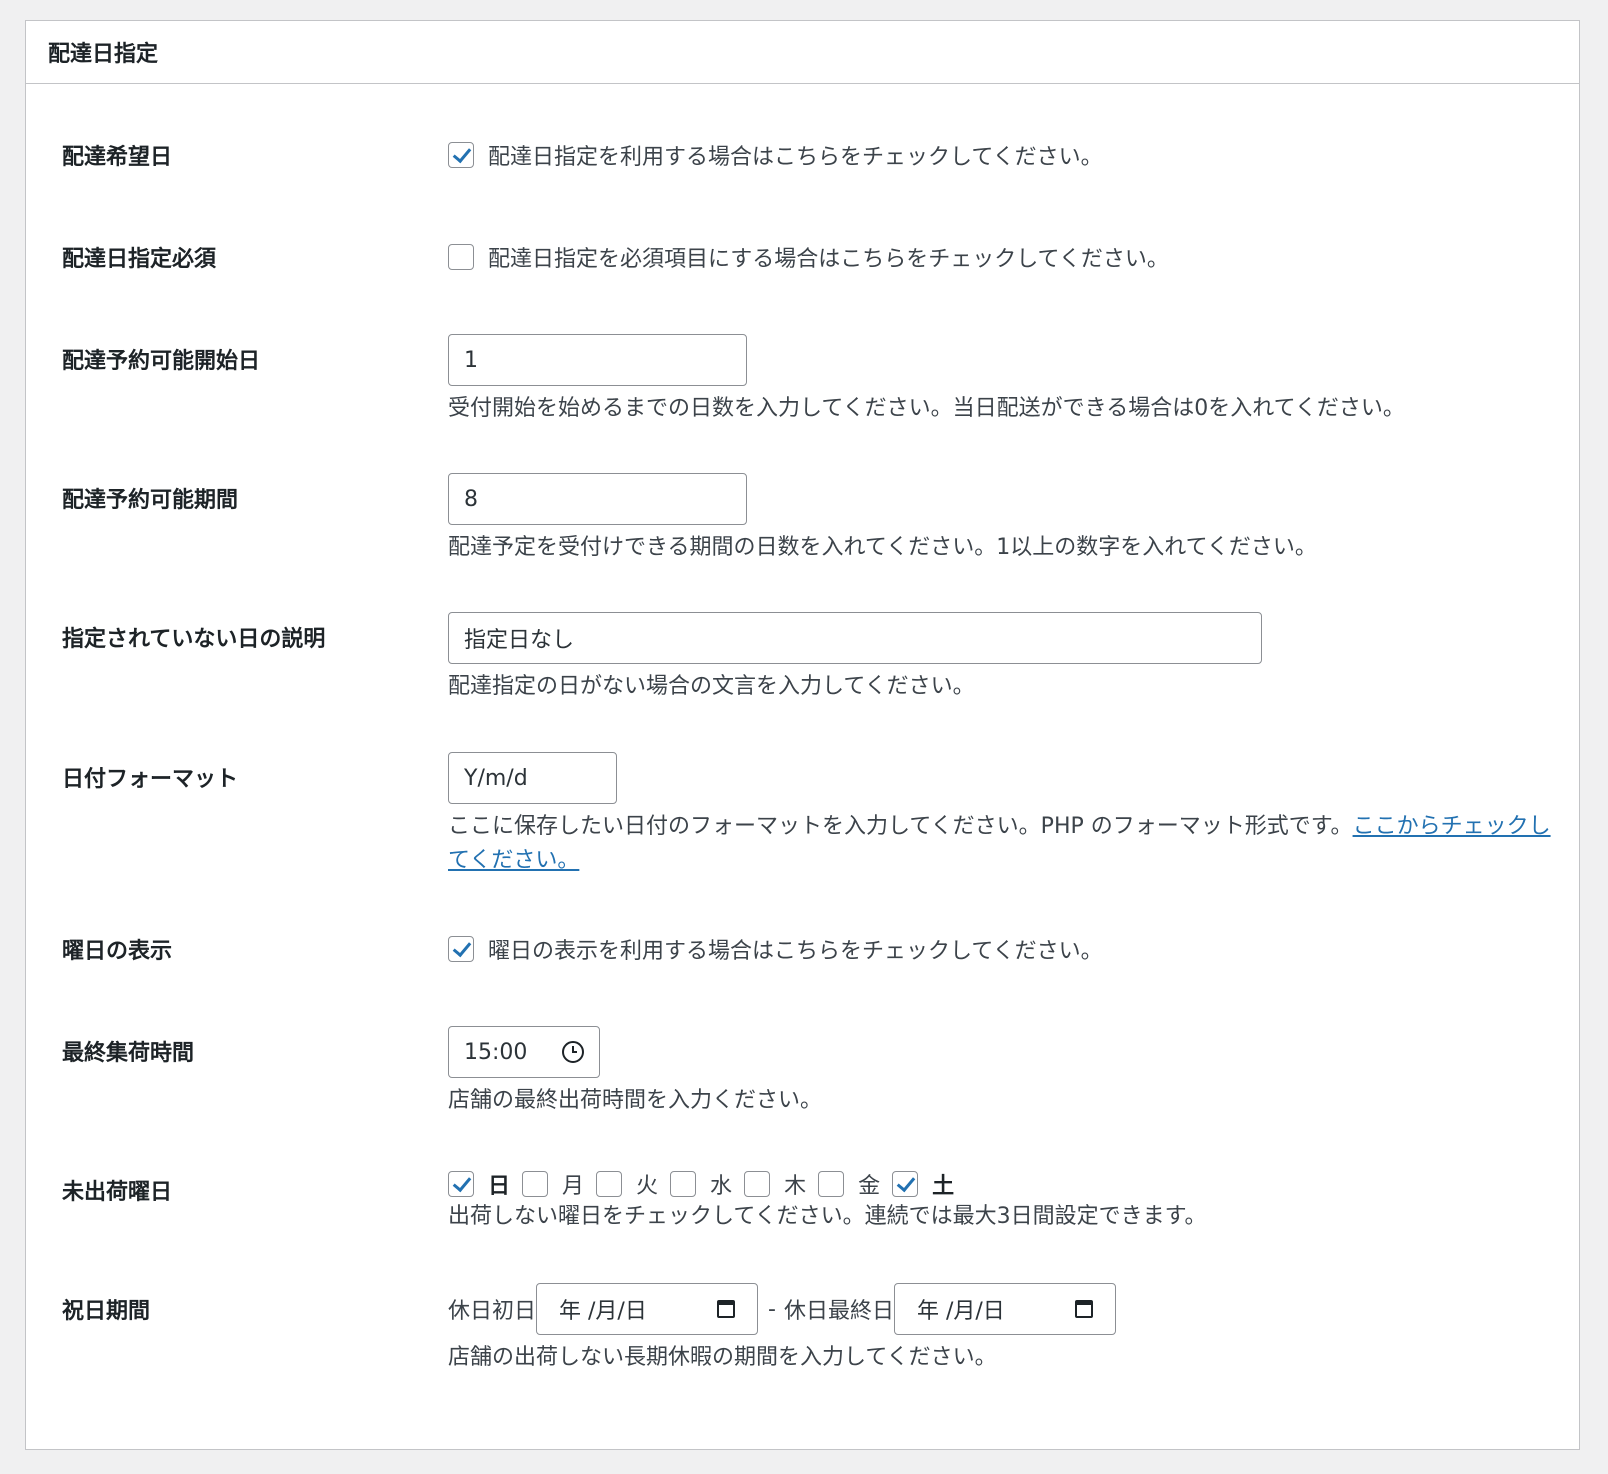 This screenshot has width=1608, height=1474. Describe the element at coordinates (869, 1186) in the screenshot. I see `day-fri-label: 金` at that location.